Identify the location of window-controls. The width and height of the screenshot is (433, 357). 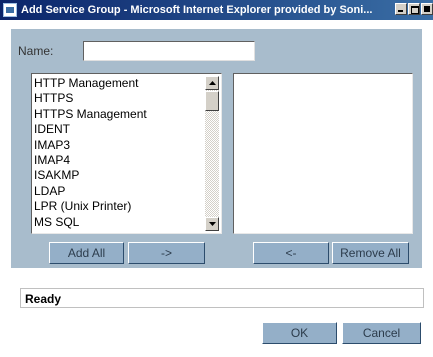
(414, 9).